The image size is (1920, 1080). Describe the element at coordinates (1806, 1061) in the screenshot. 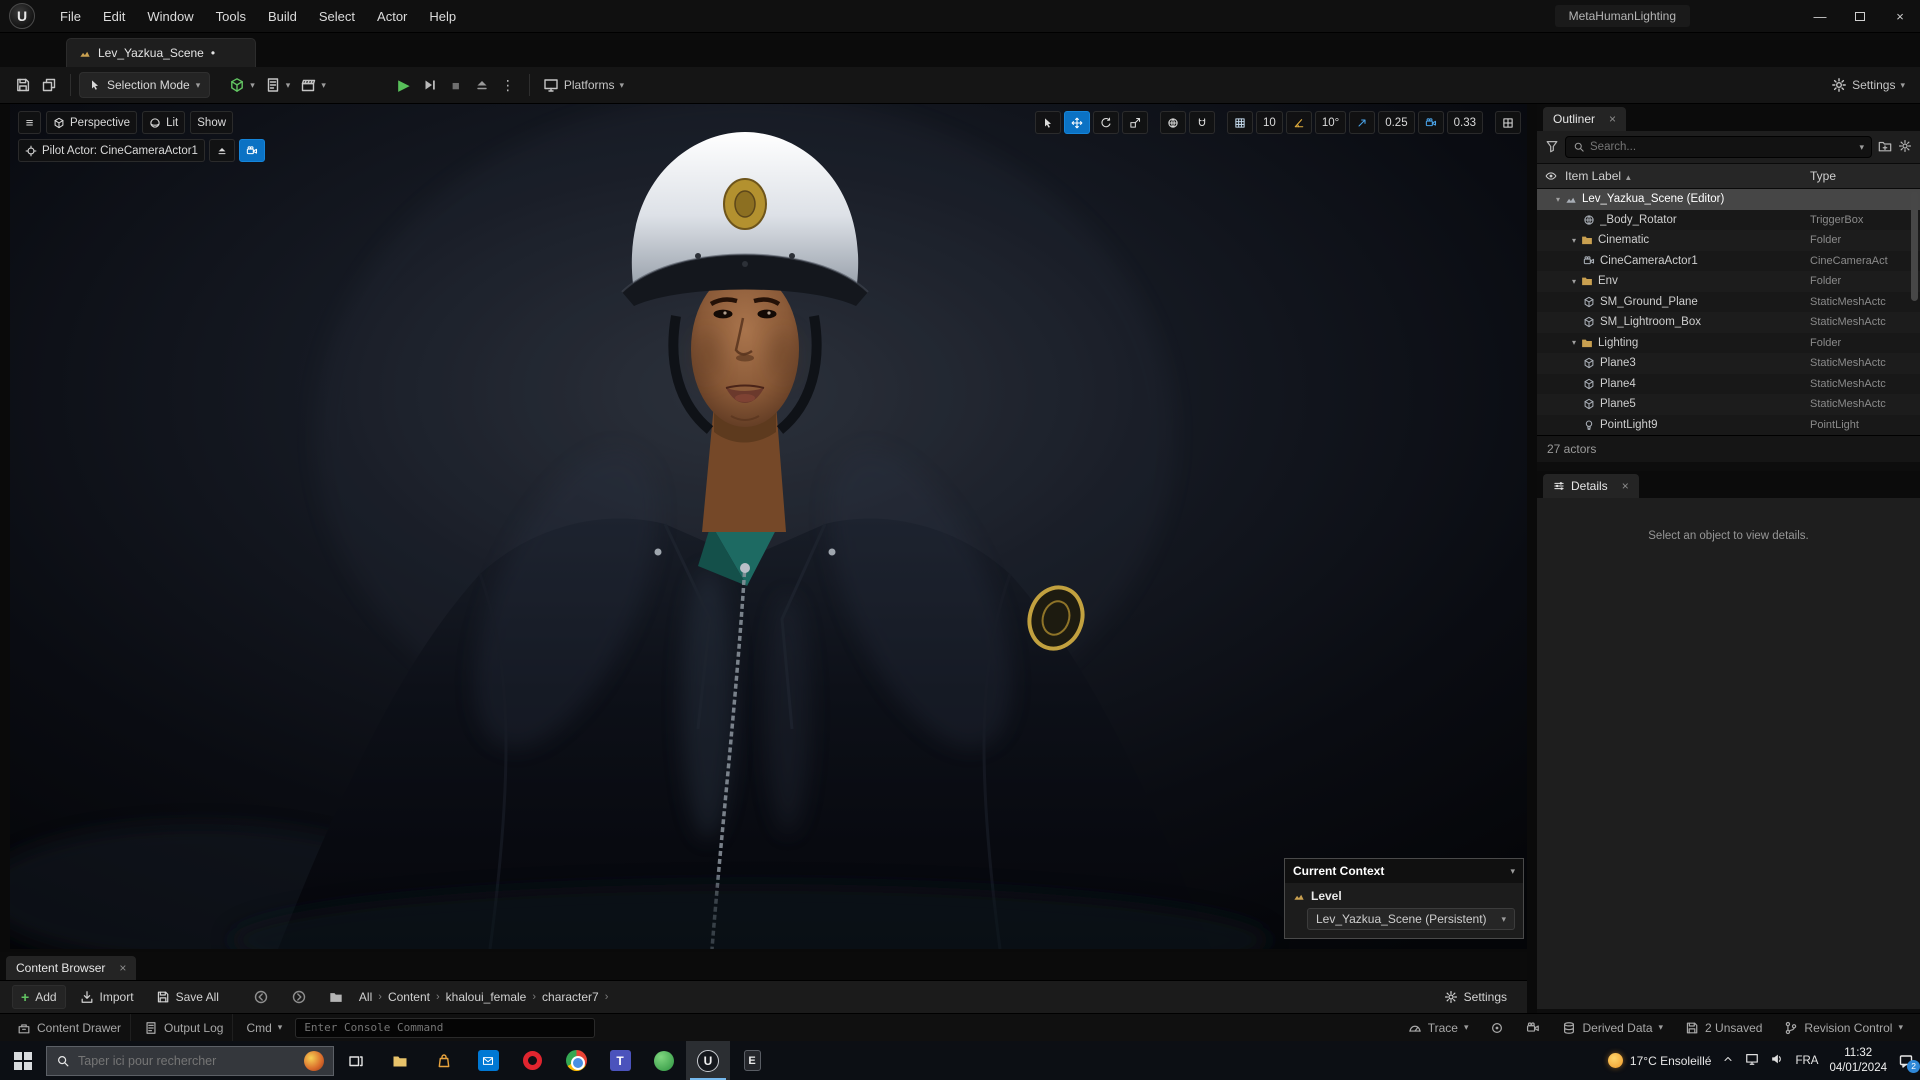

I see `language-indicator: FRA` at that location.